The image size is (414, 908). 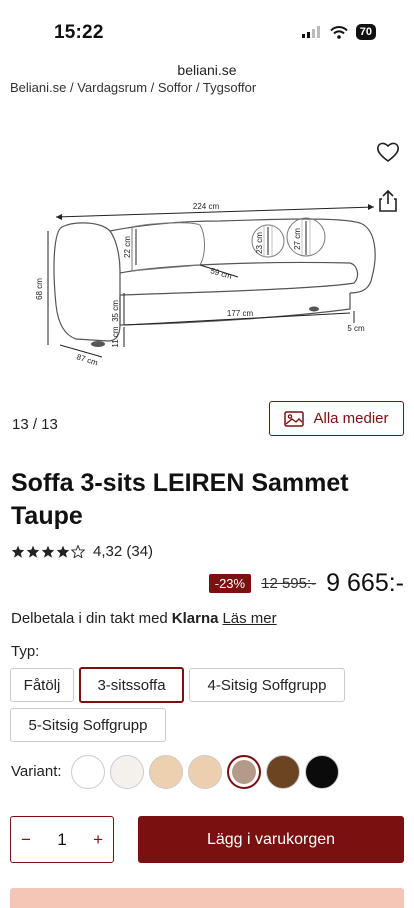 What do you see at coordinates (283, 772) in the screenshot?
I see `variant-swatch-brown` at bounding box center [283, 772].